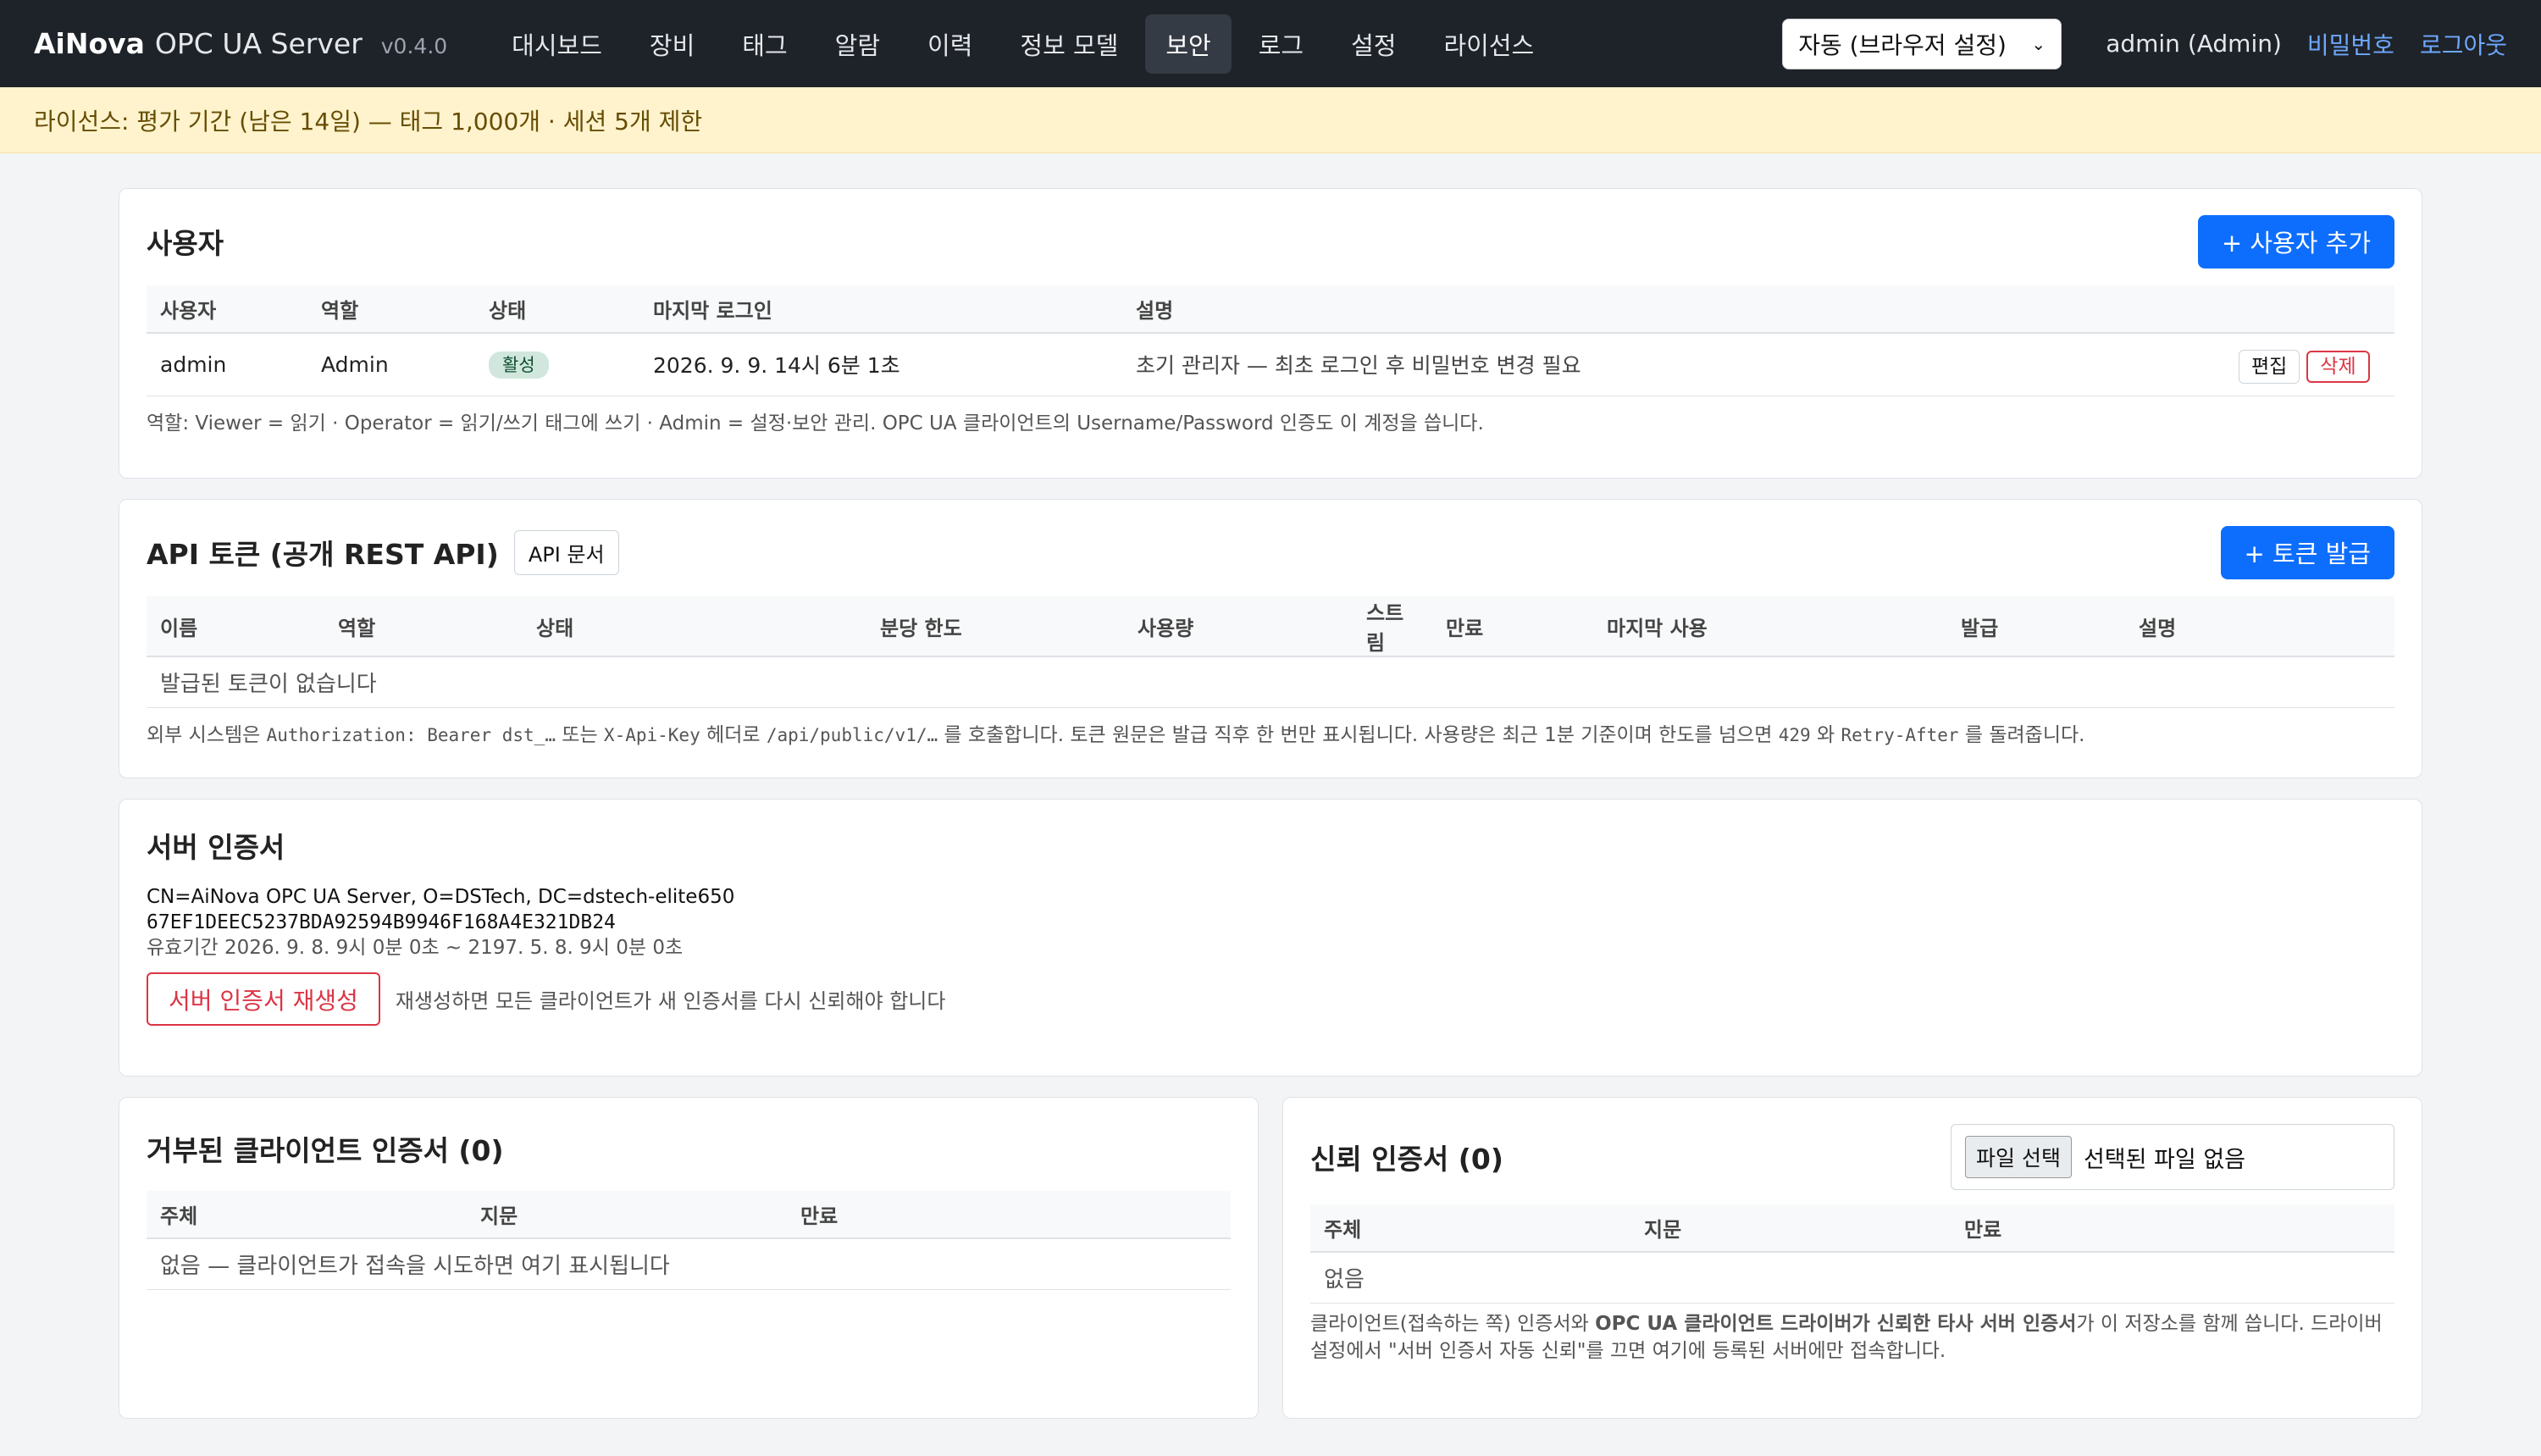  I want to click on note-strong: OPC UA 클라이언트 드라이버가 신뢰한 타사 서버 인증서, so click(1836, 1323).